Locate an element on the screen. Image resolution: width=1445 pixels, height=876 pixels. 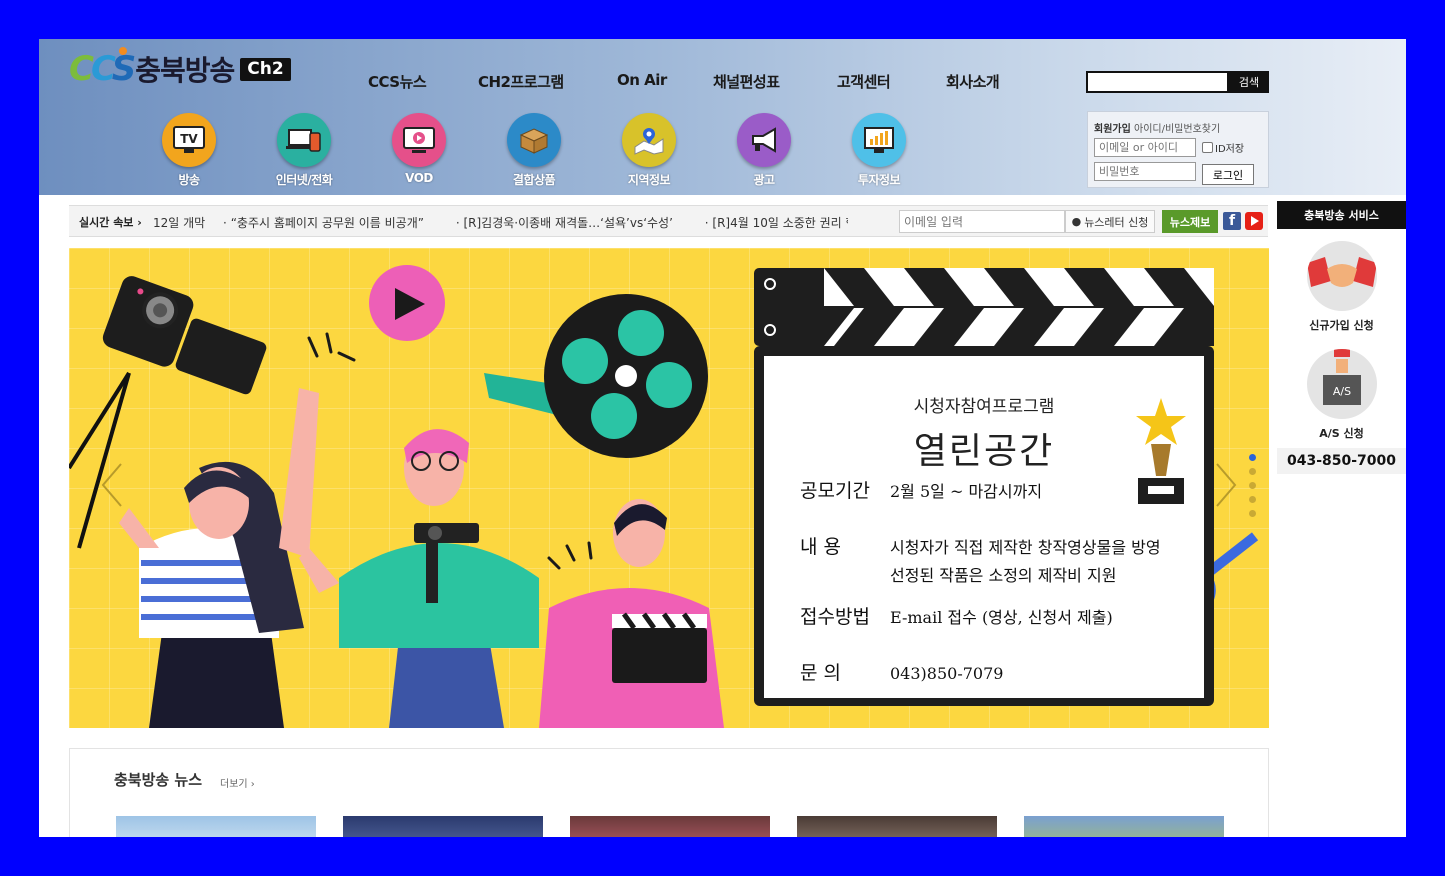
banner-row: 공모기간 2월 5일 ~ 마감시까지 is located at coordinates (921, 491).